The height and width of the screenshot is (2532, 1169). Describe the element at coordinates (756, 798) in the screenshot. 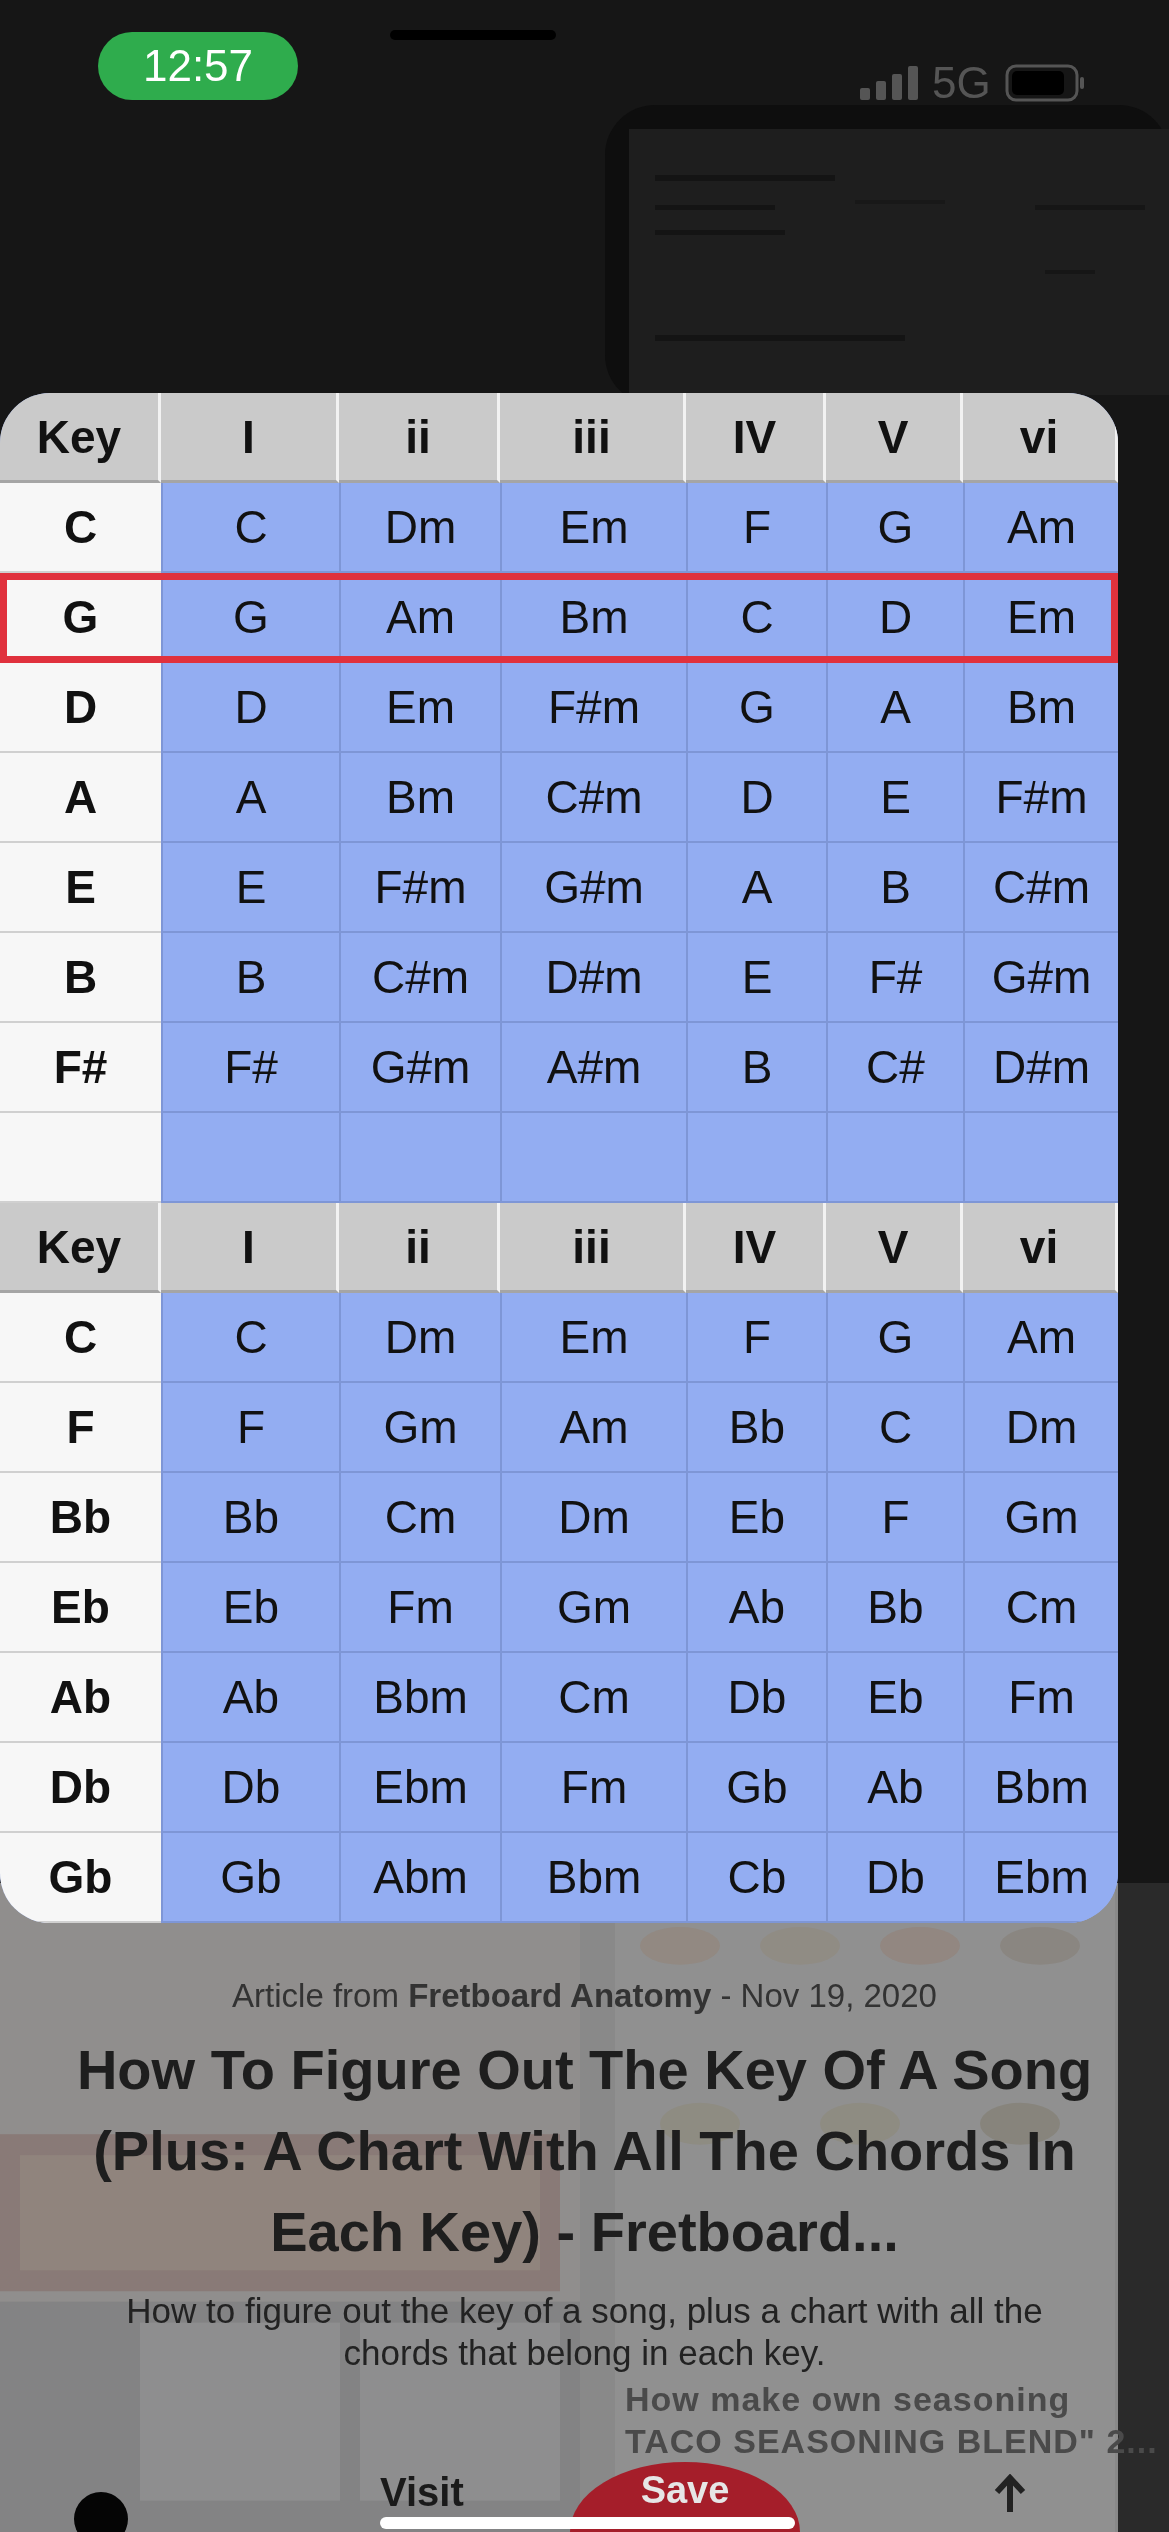

I see `chord-cell: D` at that location.